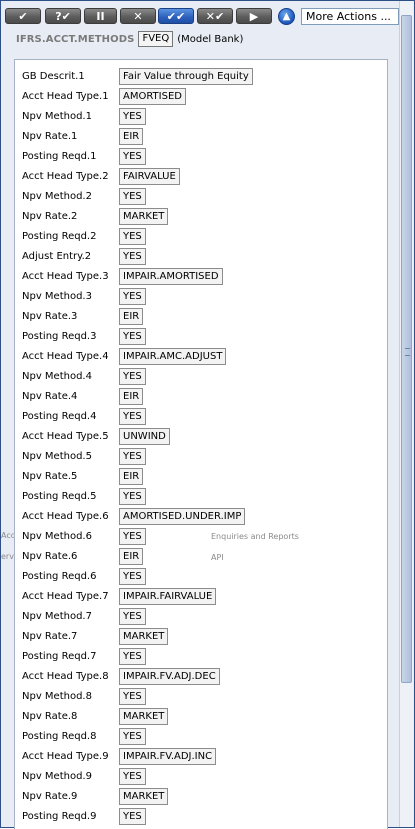 The height and width of the screenshot is (829, 415). I want to click on field-row: Npv Method.3 YES, so click(84, 296).